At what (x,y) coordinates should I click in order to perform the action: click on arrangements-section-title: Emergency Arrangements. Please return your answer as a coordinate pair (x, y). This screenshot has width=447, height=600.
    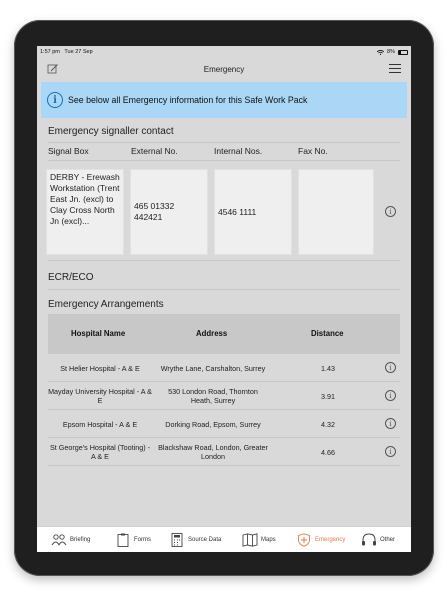
    Looking at the image, I should click on (106, 304).